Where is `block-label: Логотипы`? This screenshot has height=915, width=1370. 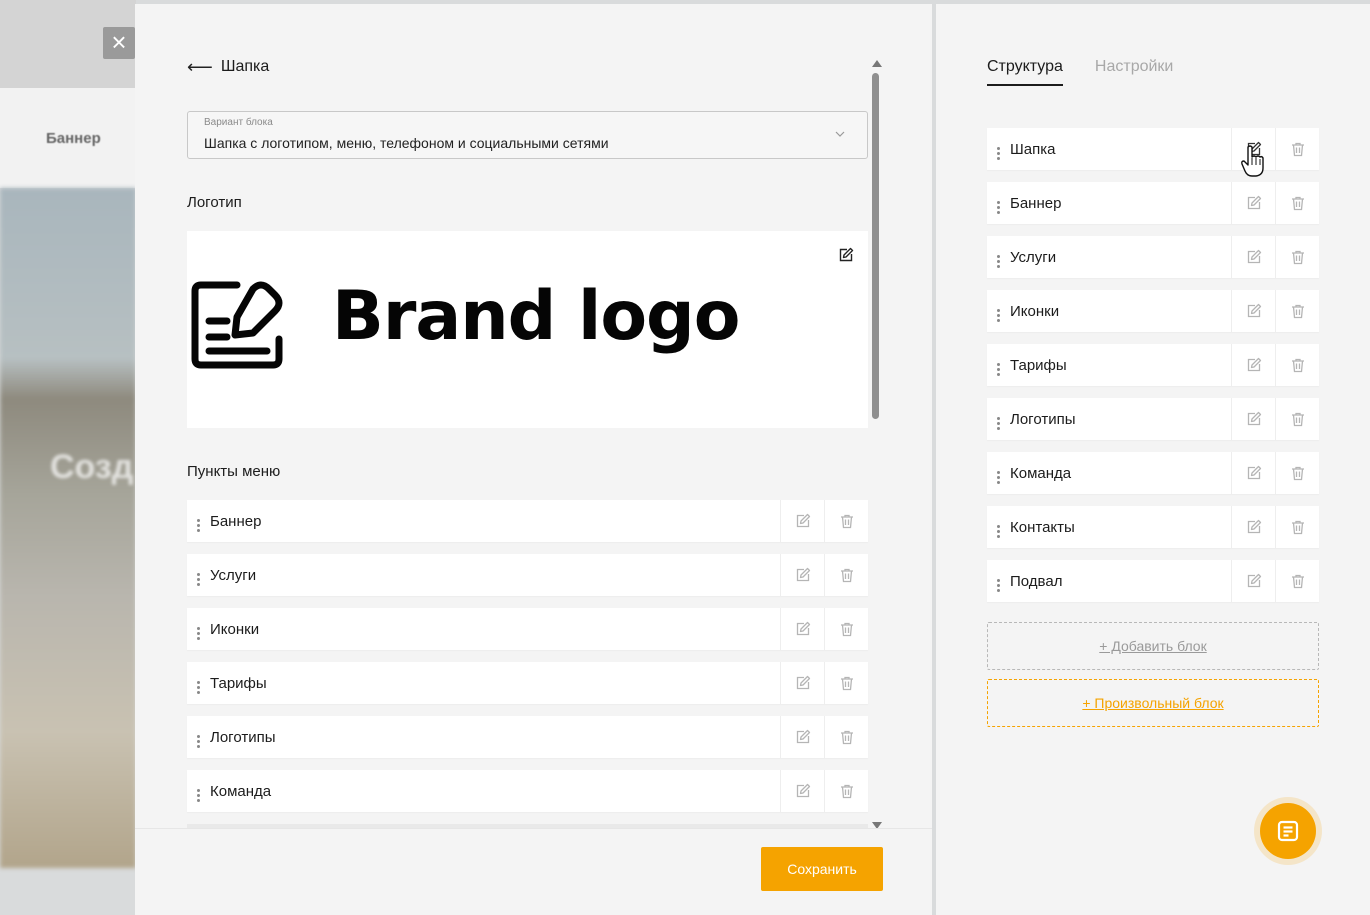
block-label: Логотипы is located at coordinates (1043, 419).